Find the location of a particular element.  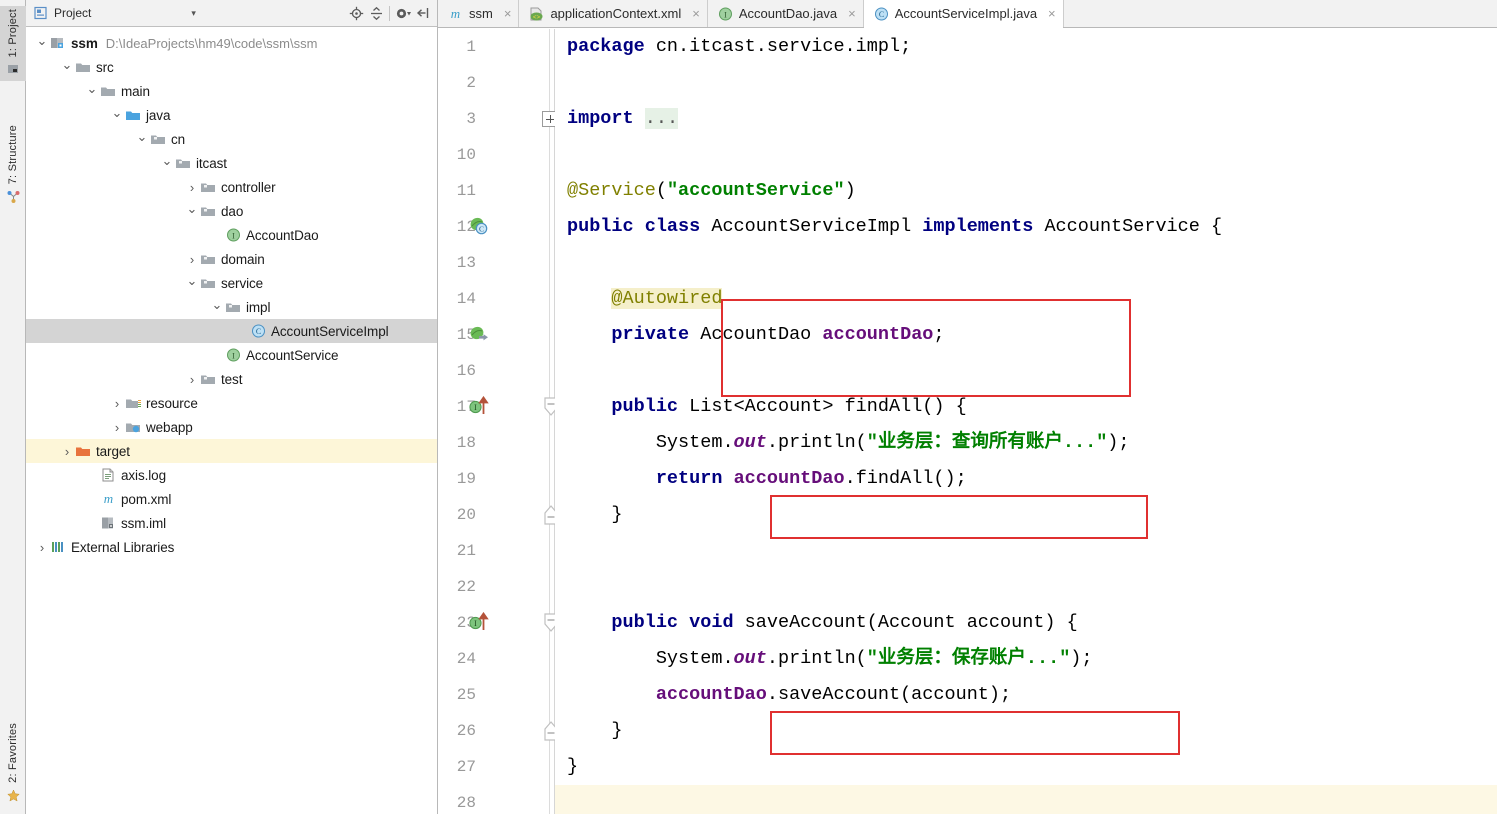

gutter-row: 19 is located at coordinates (496, 479).